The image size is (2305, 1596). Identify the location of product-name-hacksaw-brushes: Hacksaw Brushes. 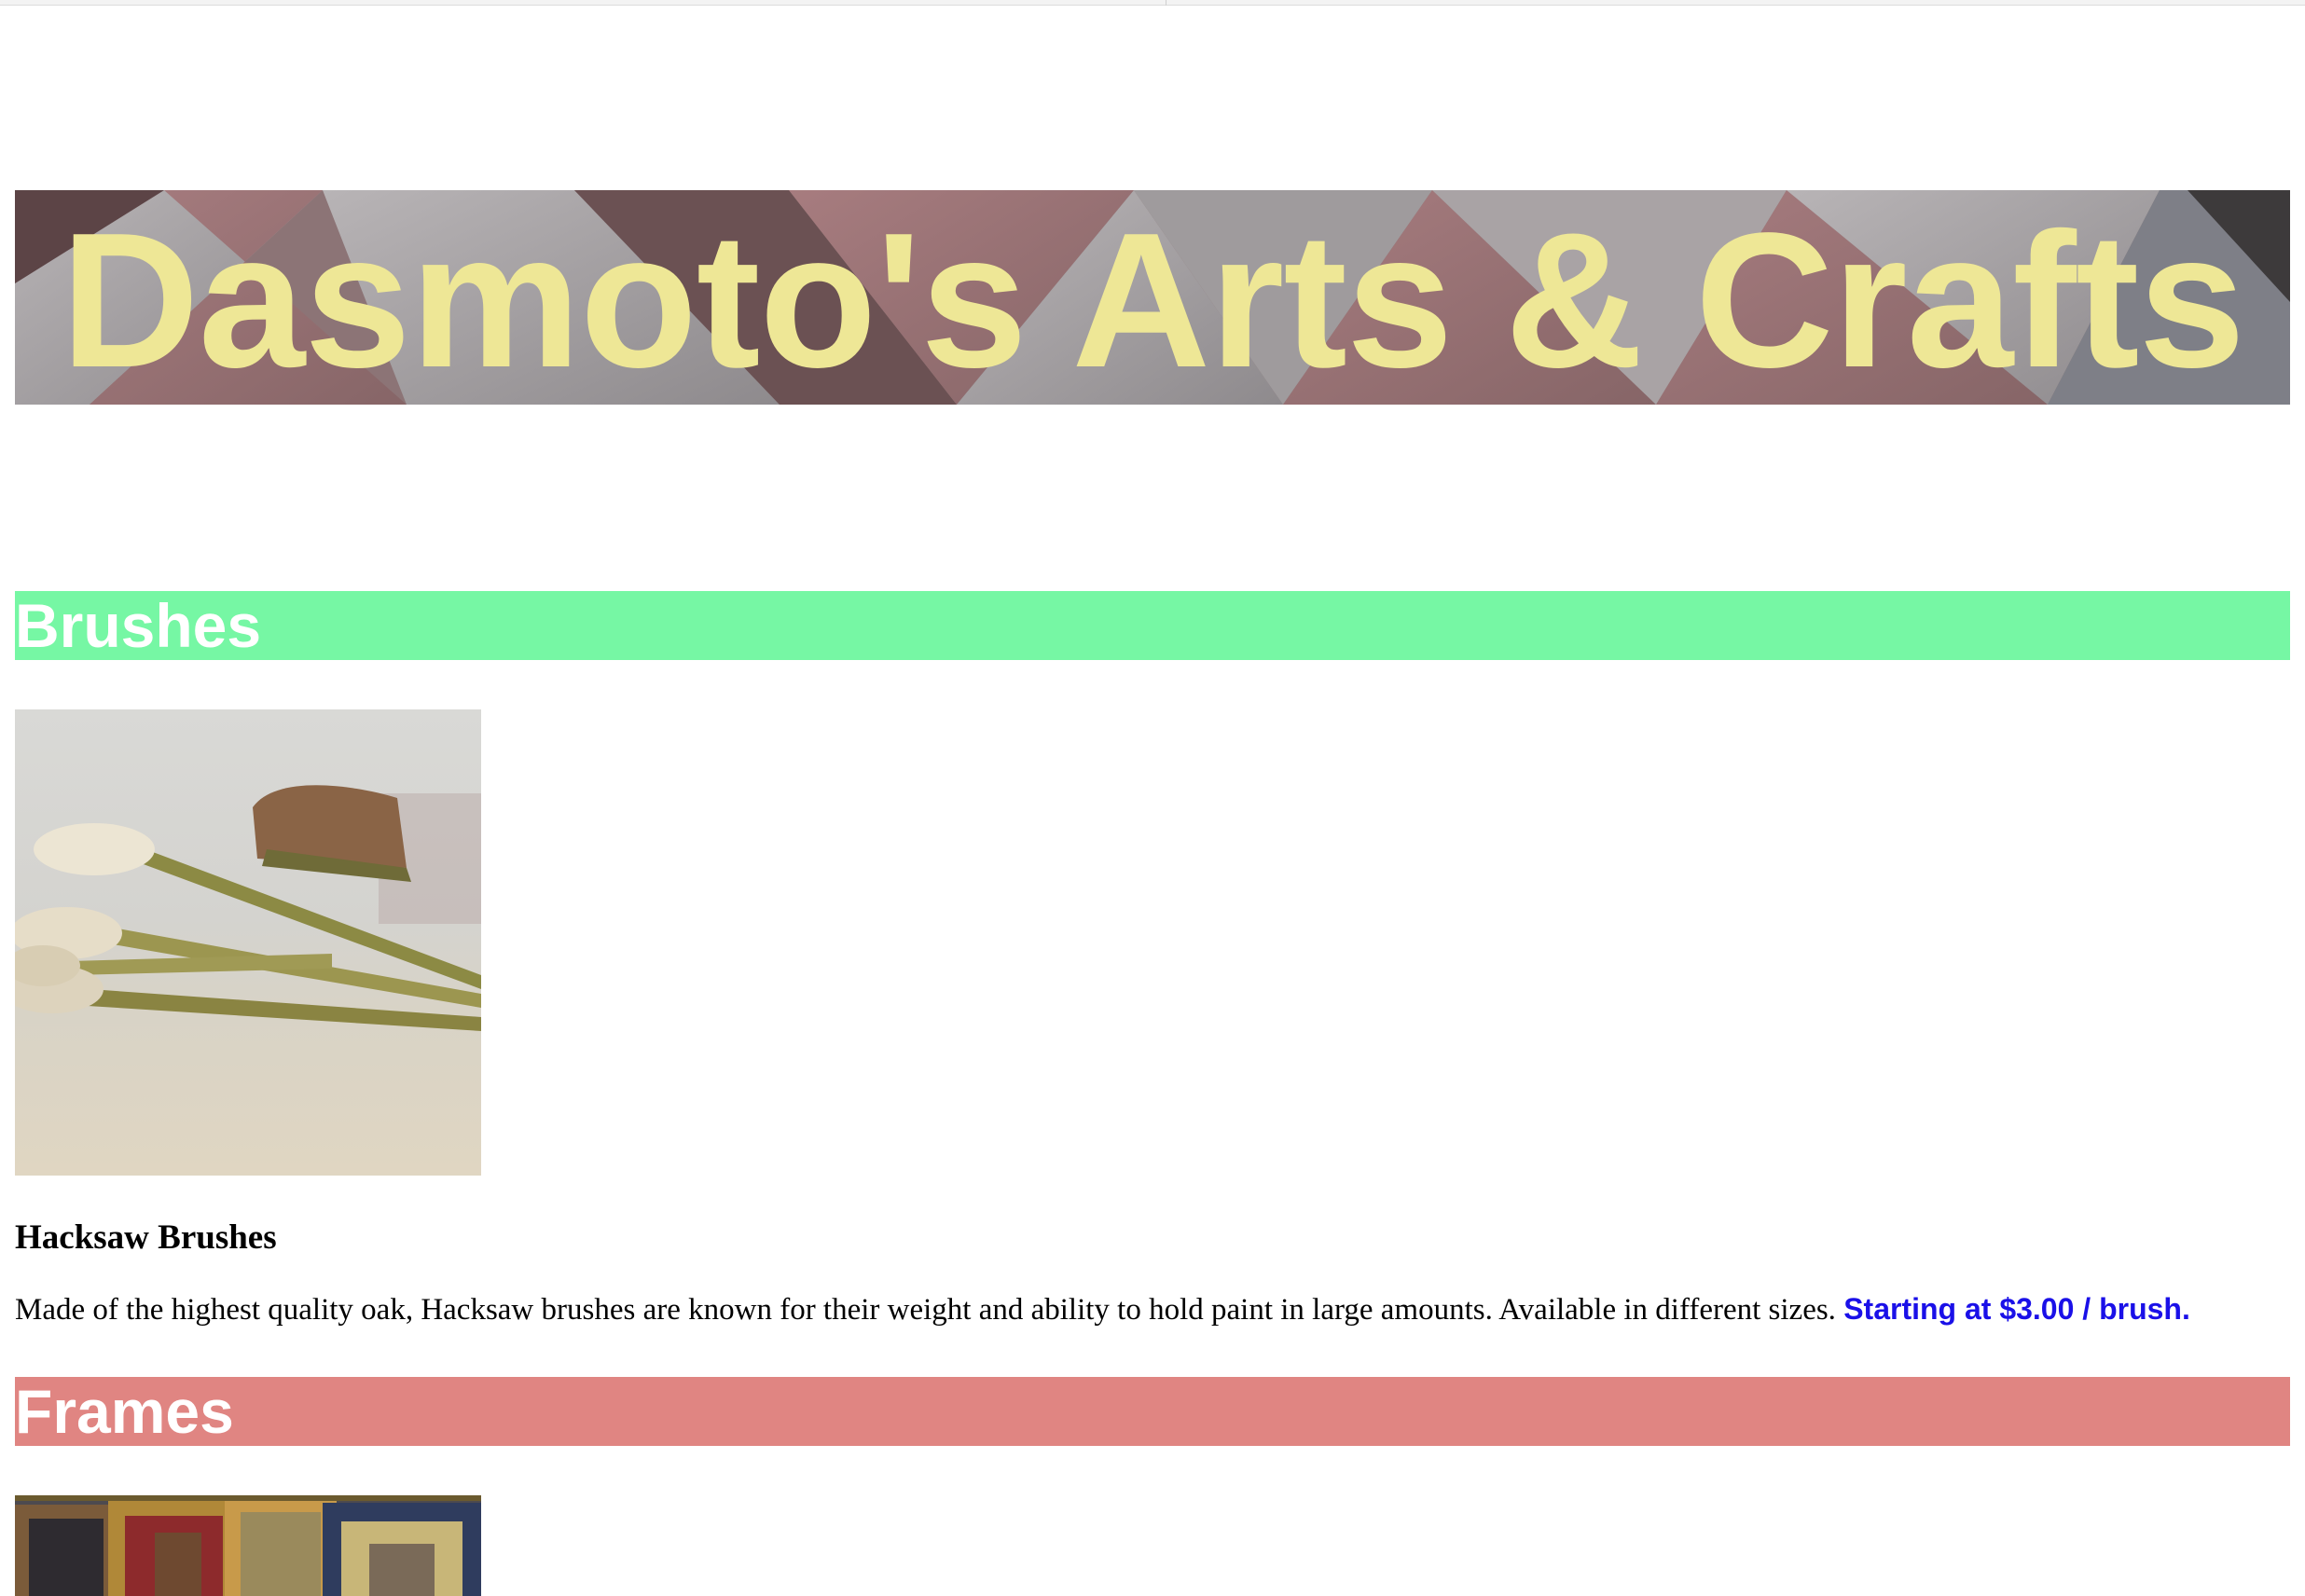
(146, 1237).